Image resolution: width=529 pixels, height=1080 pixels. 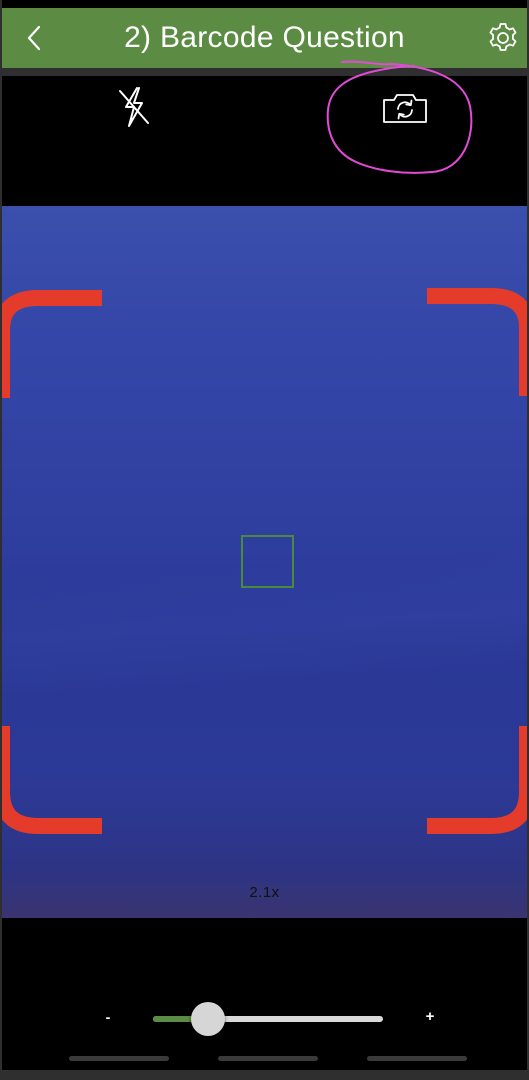 What do you see at coordinates (52, 344) in the screenshot?
I see `scan-corner-top-left` at bounding box center [52, 344].